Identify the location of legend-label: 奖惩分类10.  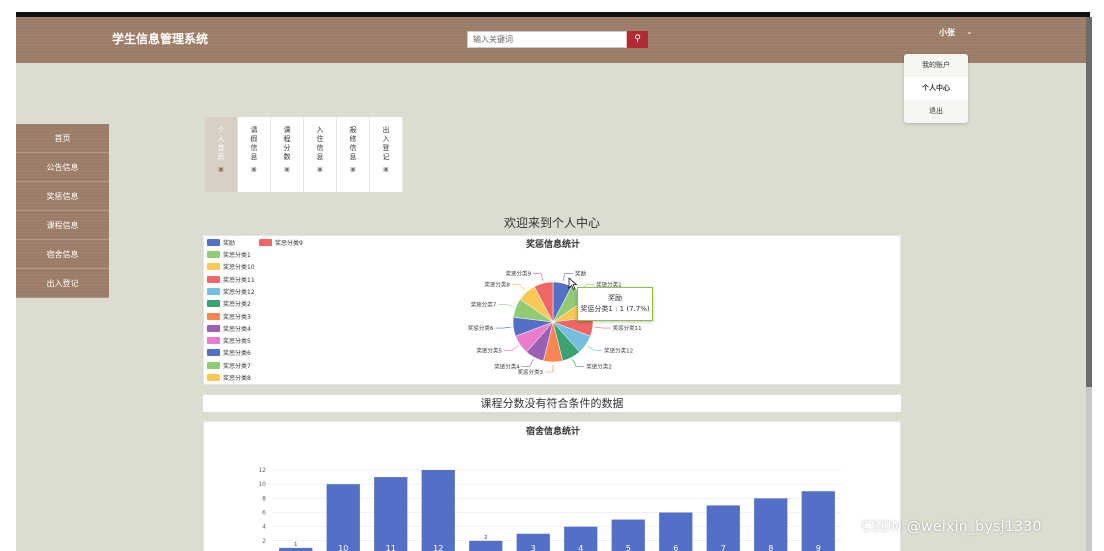
(239, 268).